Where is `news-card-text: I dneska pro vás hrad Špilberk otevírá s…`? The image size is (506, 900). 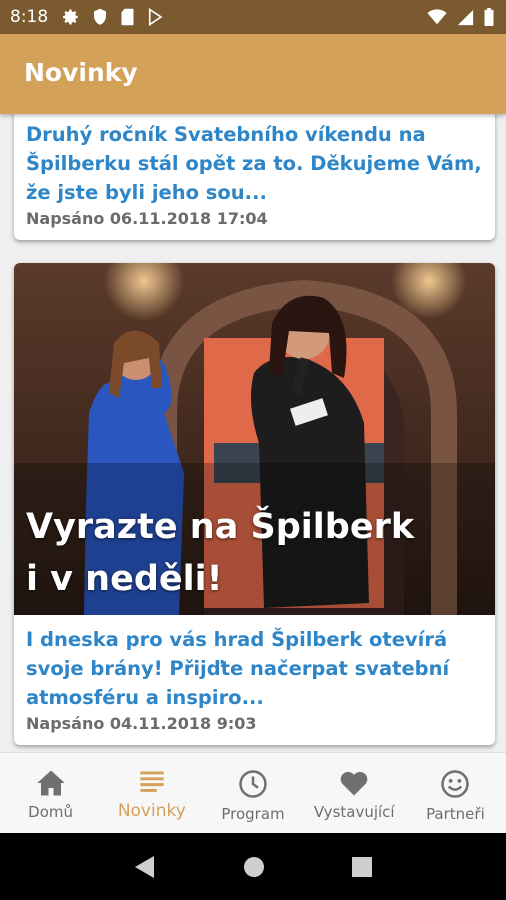
news-card-text: I dneska pro vás hrad Špilberk otevírá s… is located at coordinates (255, 679).